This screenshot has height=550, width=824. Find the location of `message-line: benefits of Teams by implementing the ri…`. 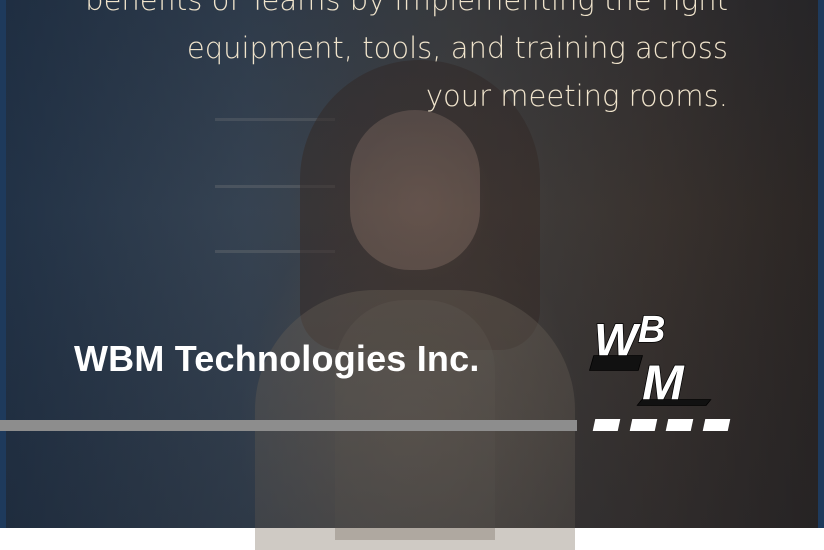

message-line: benefits of Teams by implementing the ri… is located at coordinates (406, 8).